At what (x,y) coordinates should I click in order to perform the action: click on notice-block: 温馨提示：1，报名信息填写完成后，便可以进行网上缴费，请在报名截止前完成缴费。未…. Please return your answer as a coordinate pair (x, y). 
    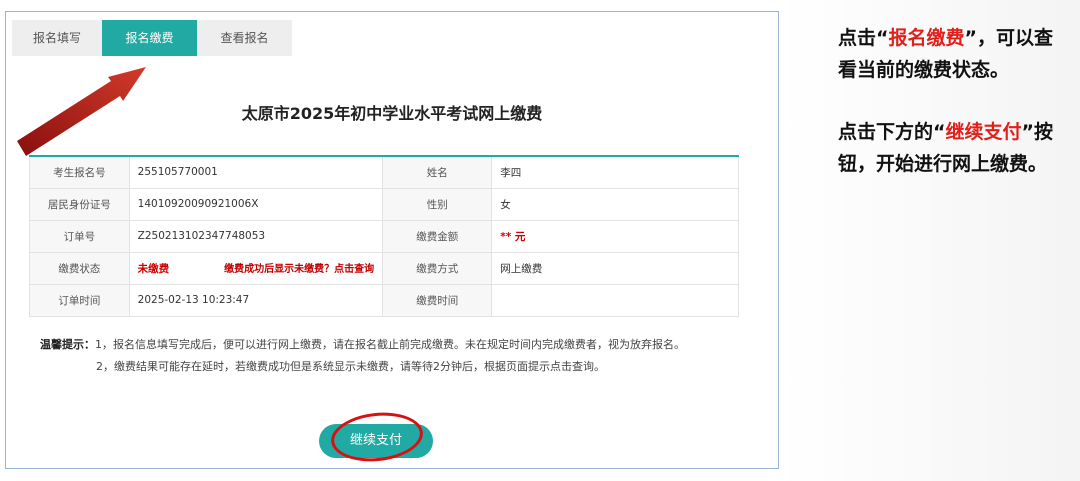
    Looking at the image, I should click on (362, 356).